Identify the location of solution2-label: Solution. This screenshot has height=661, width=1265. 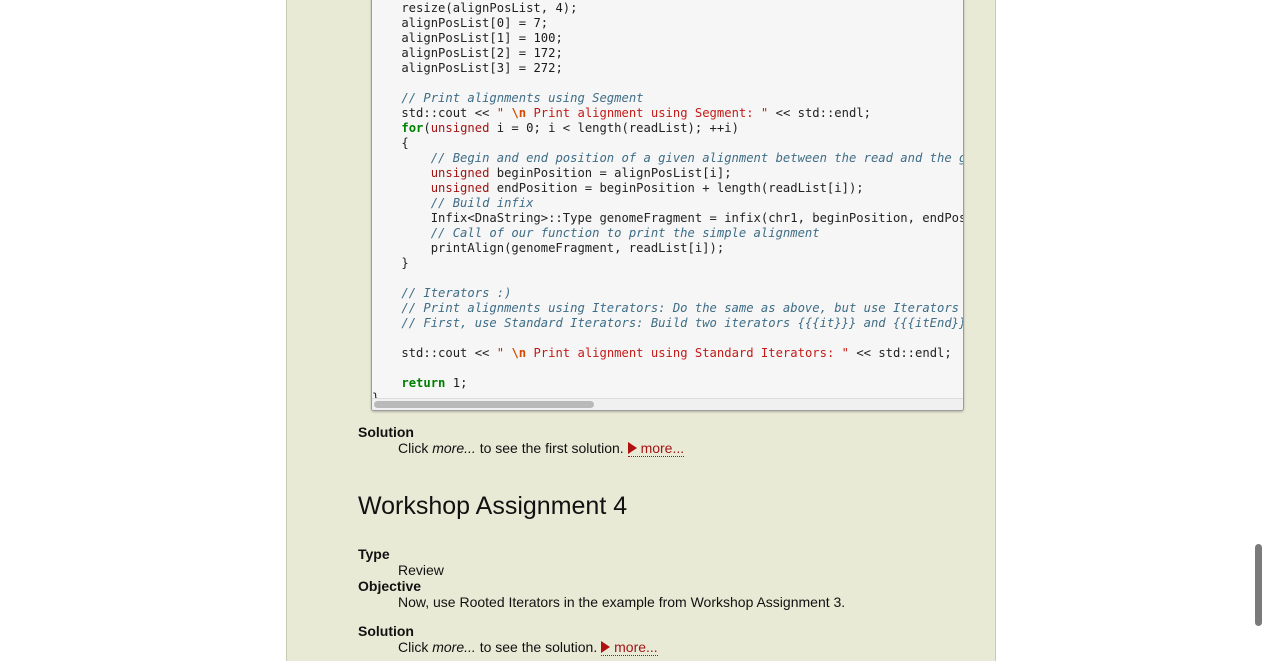
(386, 631).